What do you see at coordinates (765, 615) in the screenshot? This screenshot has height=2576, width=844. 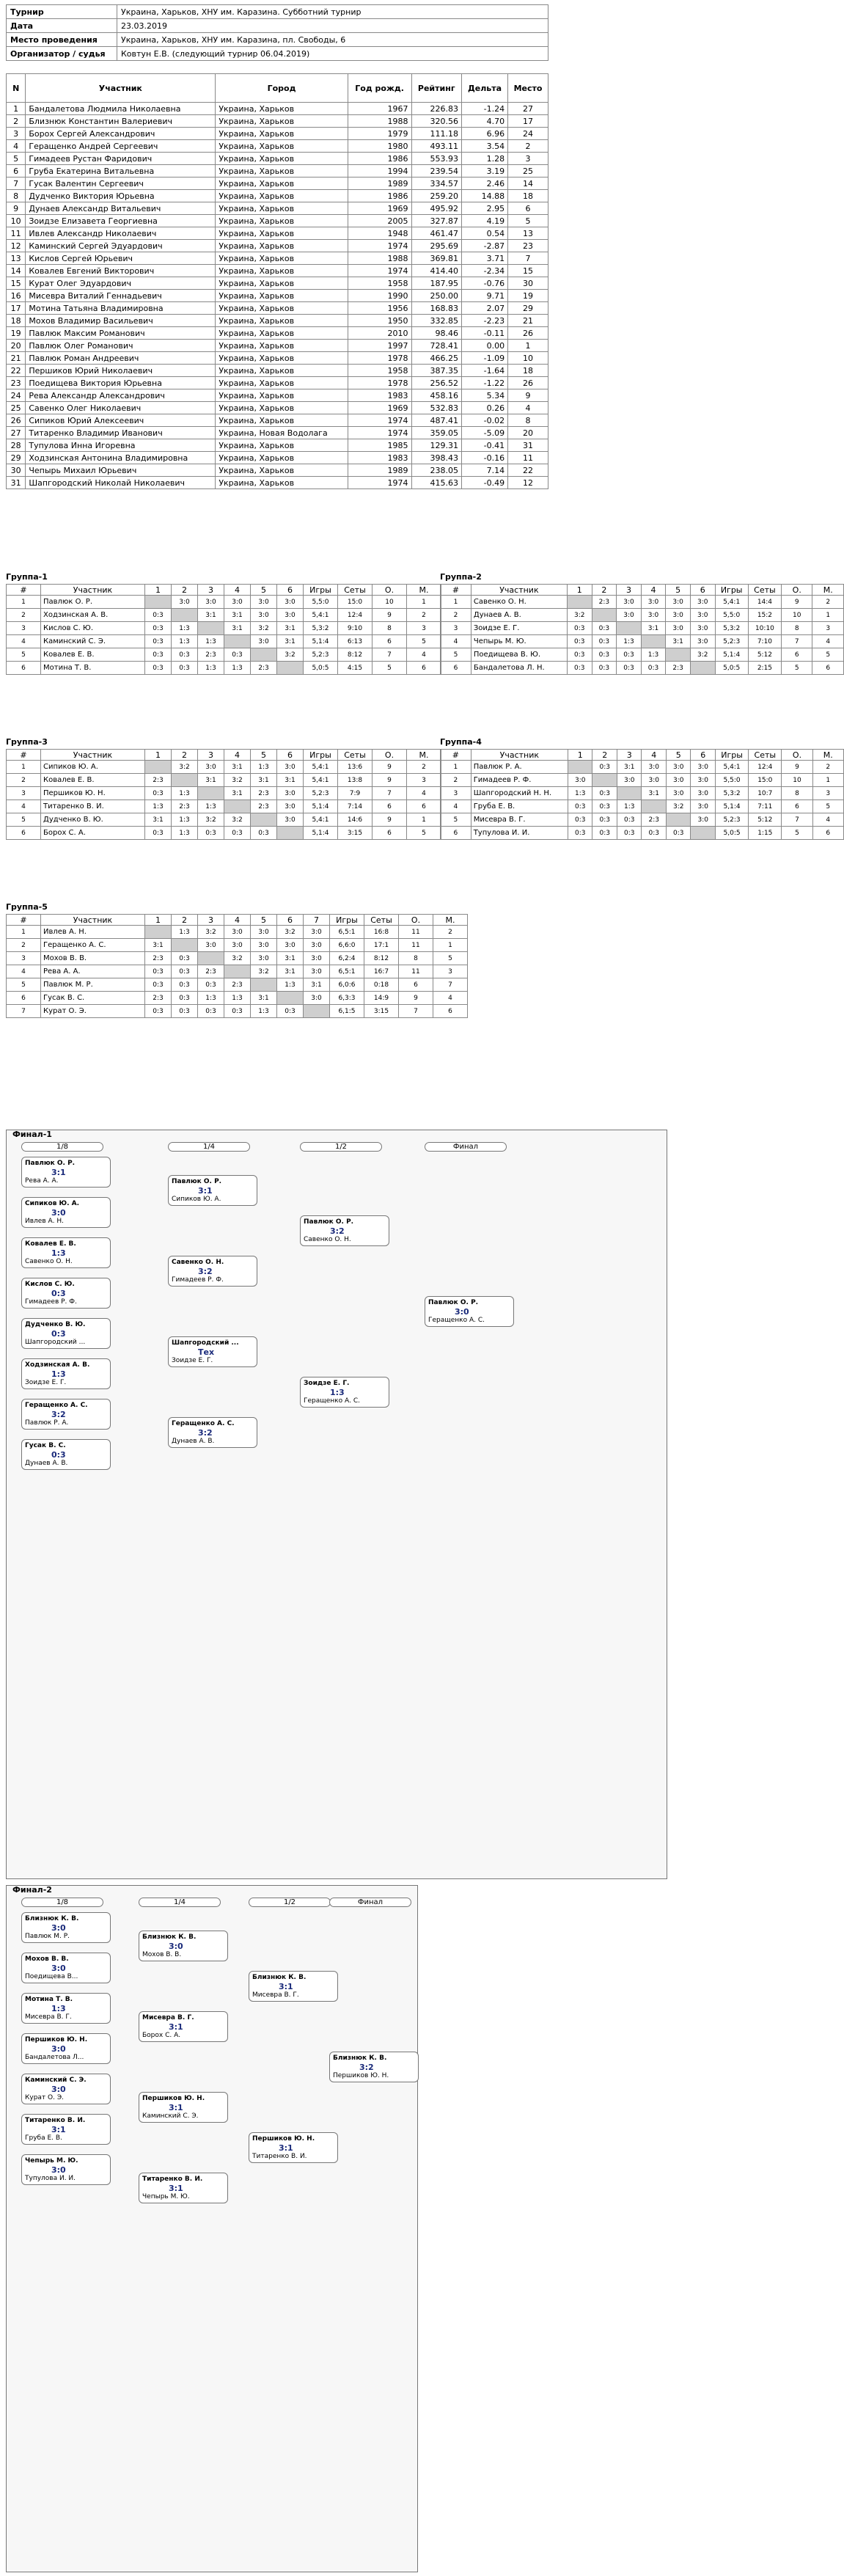 I see `group-cell: 15:2` at bounding box center [765, 615].